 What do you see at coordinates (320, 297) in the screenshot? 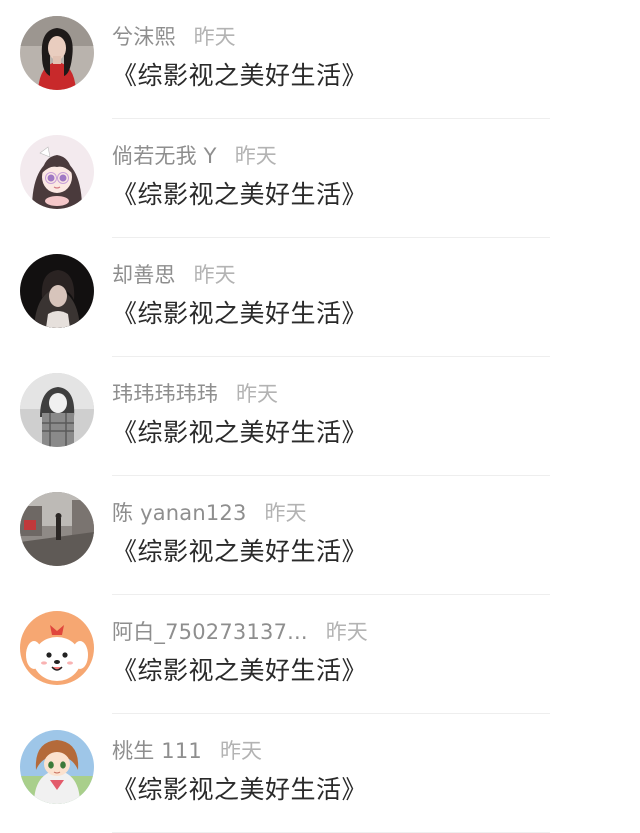
I see `list-item: 却善思 昨天 《综影视之美好生活》` at bounding box center [320, 297].